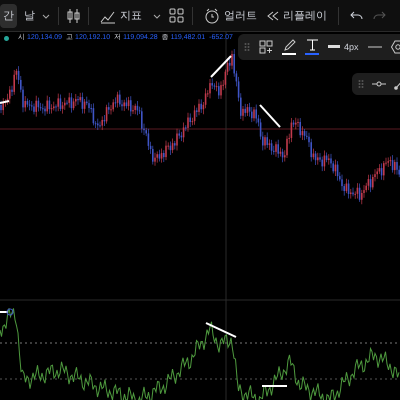 The image size is (400, 400). Describe the element at coordinates (273, 16) in the screenshot. I see `rewind-icon` at that location.